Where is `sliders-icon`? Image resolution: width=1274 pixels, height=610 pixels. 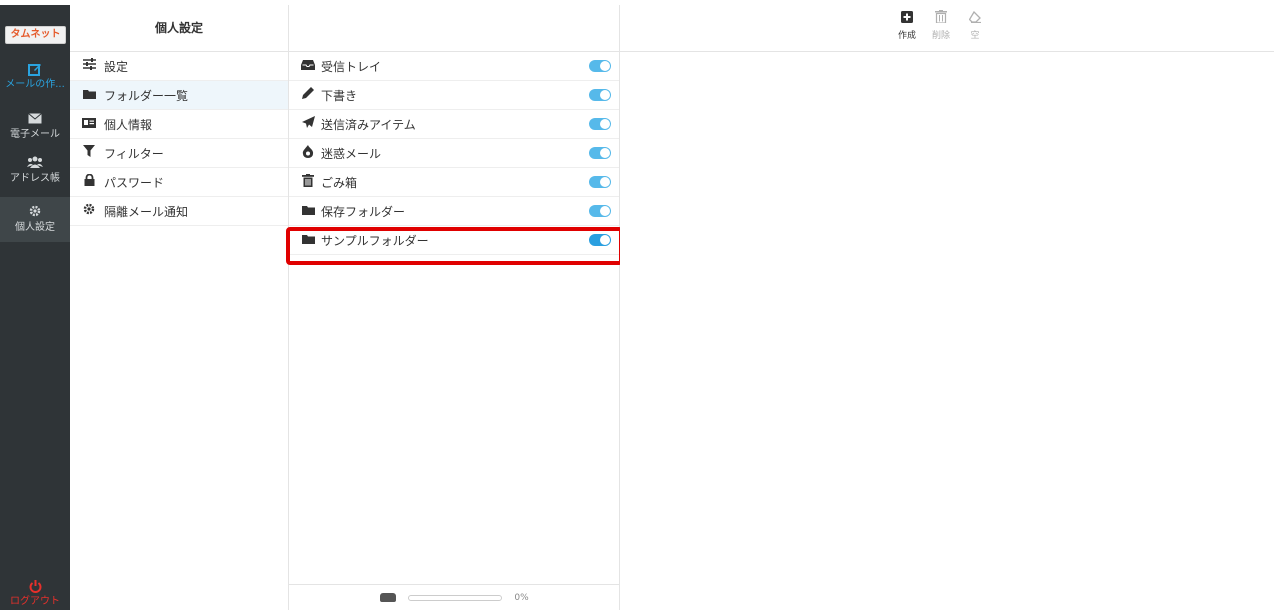
sliders-icon is located at coordinates (89, 66).